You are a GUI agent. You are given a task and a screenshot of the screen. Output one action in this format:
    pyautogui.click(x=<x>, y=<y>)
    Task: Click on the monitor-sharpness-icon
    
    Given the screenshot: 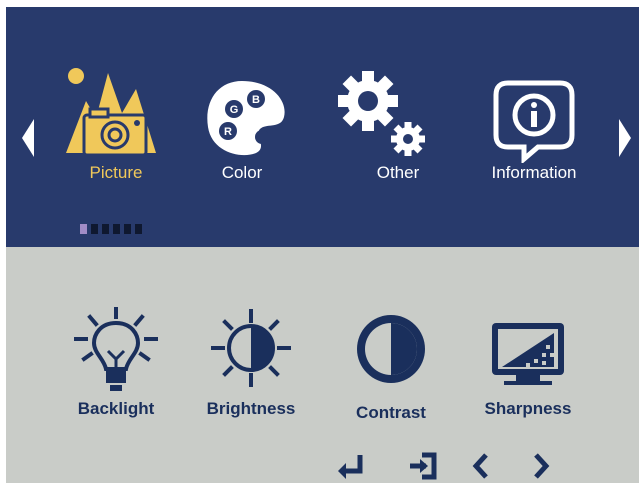 What is the action you would take?
    pyautogui.click(x=528, y=354)
    